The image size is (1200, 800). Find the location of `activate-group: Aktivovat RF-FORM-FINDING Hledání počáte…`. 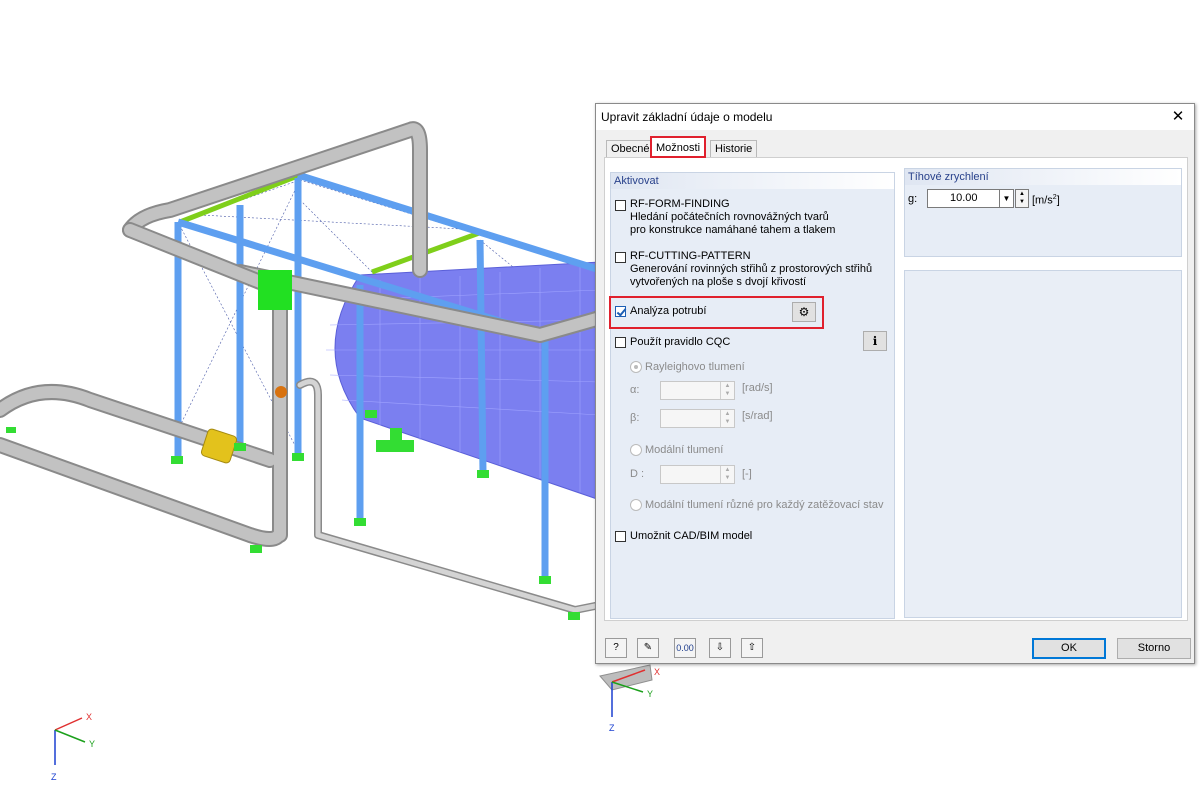

activate-group: Aktivovat RF-FORM-FINDING Hledání počáte… is located at coordinates (752, 395).